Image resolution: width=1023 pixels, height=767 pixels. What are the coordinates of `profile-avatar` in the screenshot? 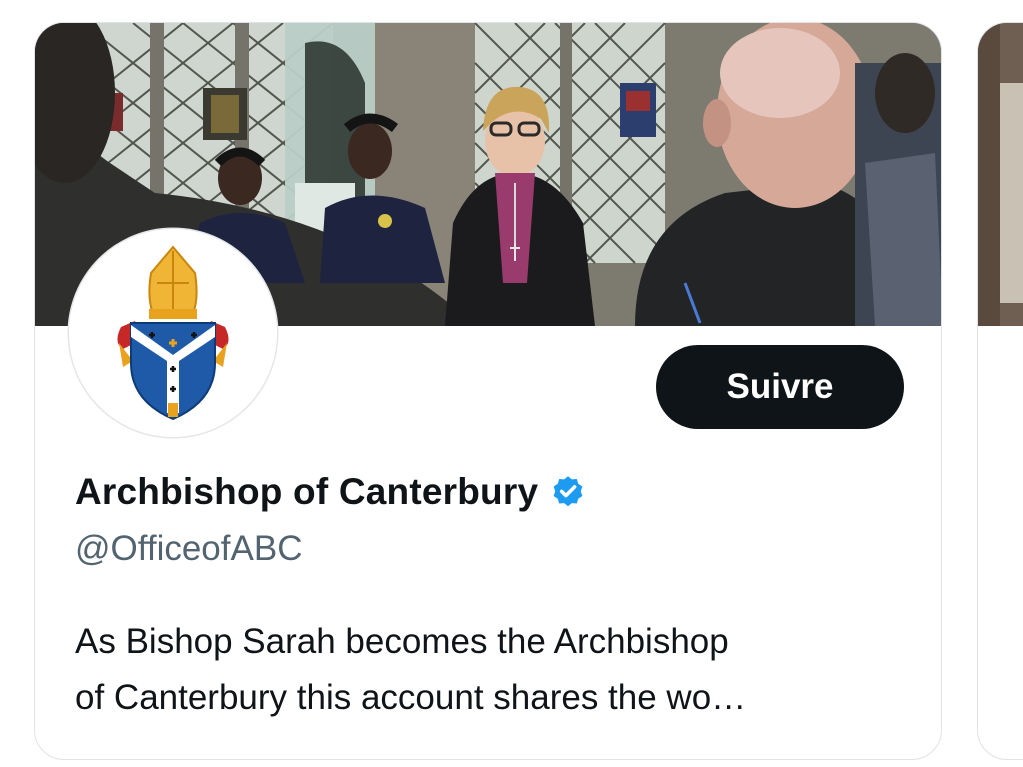 It's located at (173, 333).